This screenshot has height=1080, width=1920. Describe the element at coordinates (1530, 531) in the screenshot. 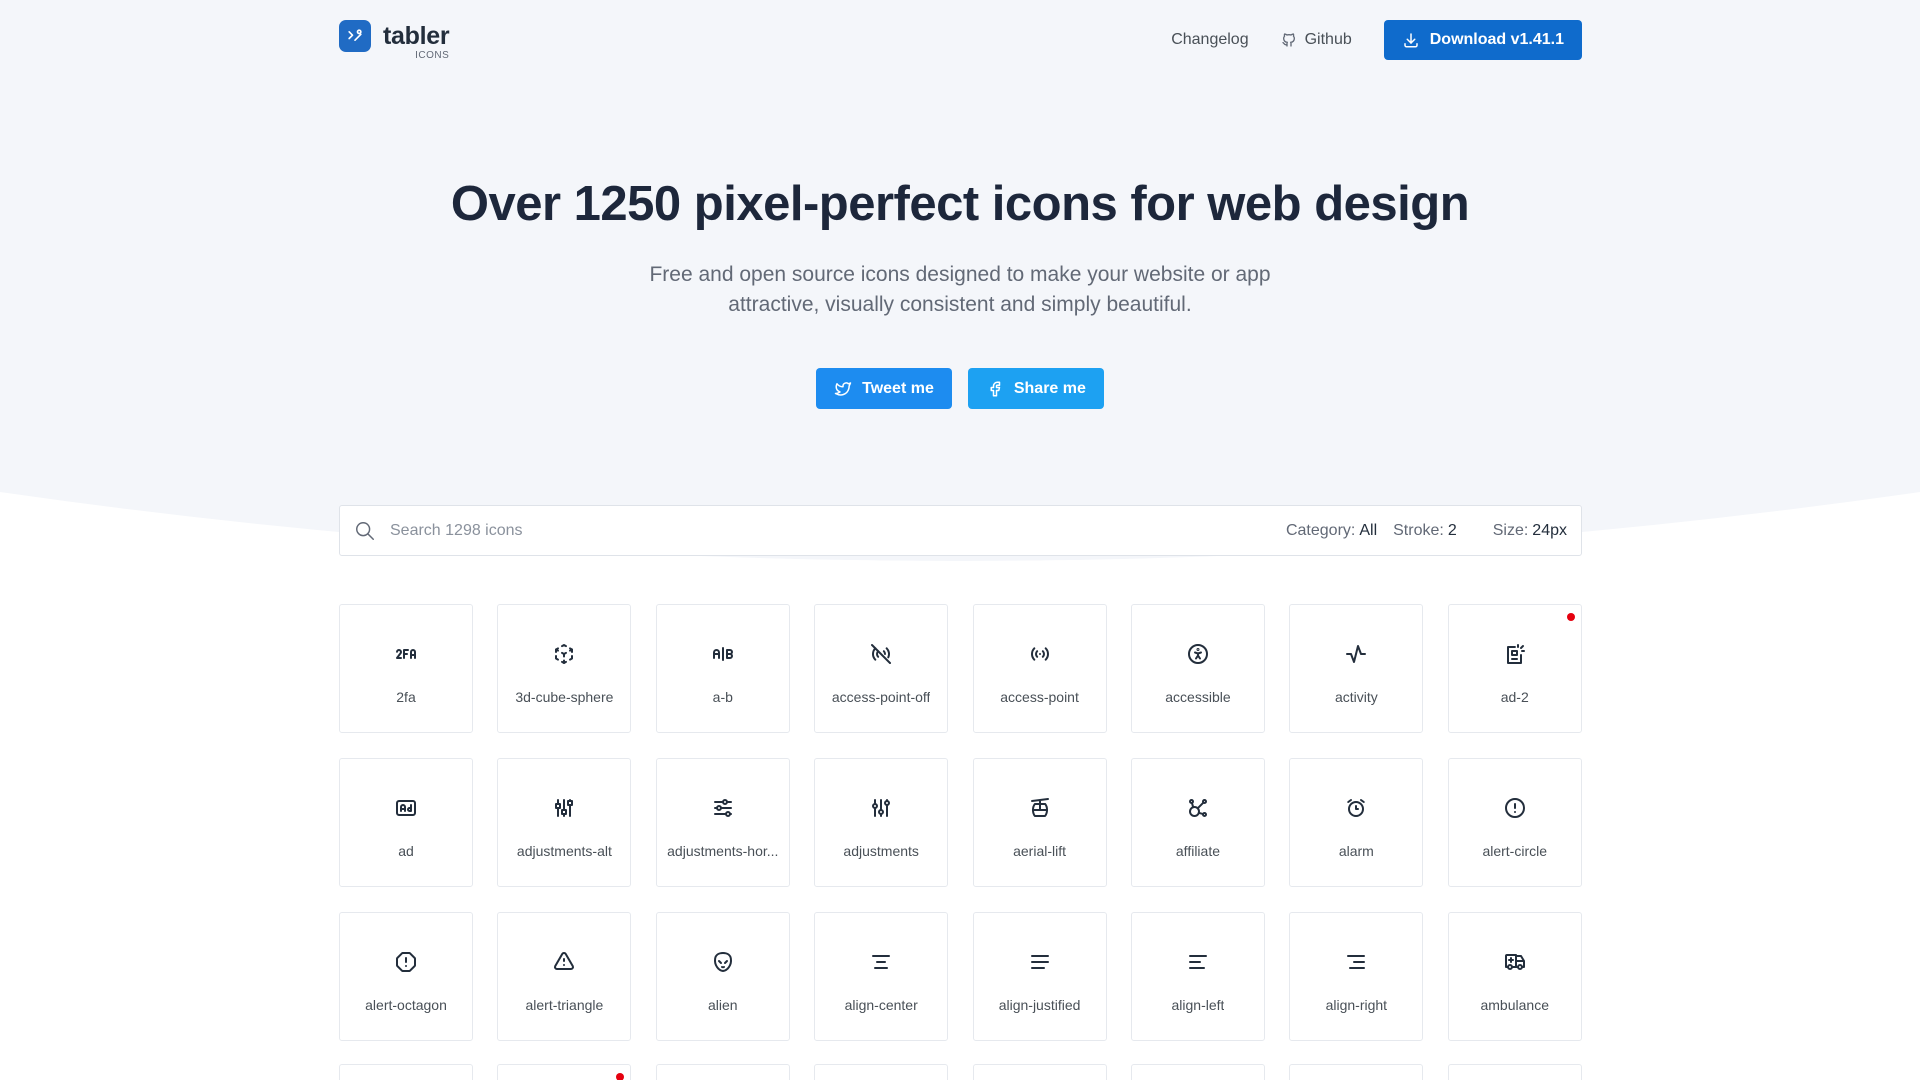

I see `size-filter: Size: 24px` at that location.